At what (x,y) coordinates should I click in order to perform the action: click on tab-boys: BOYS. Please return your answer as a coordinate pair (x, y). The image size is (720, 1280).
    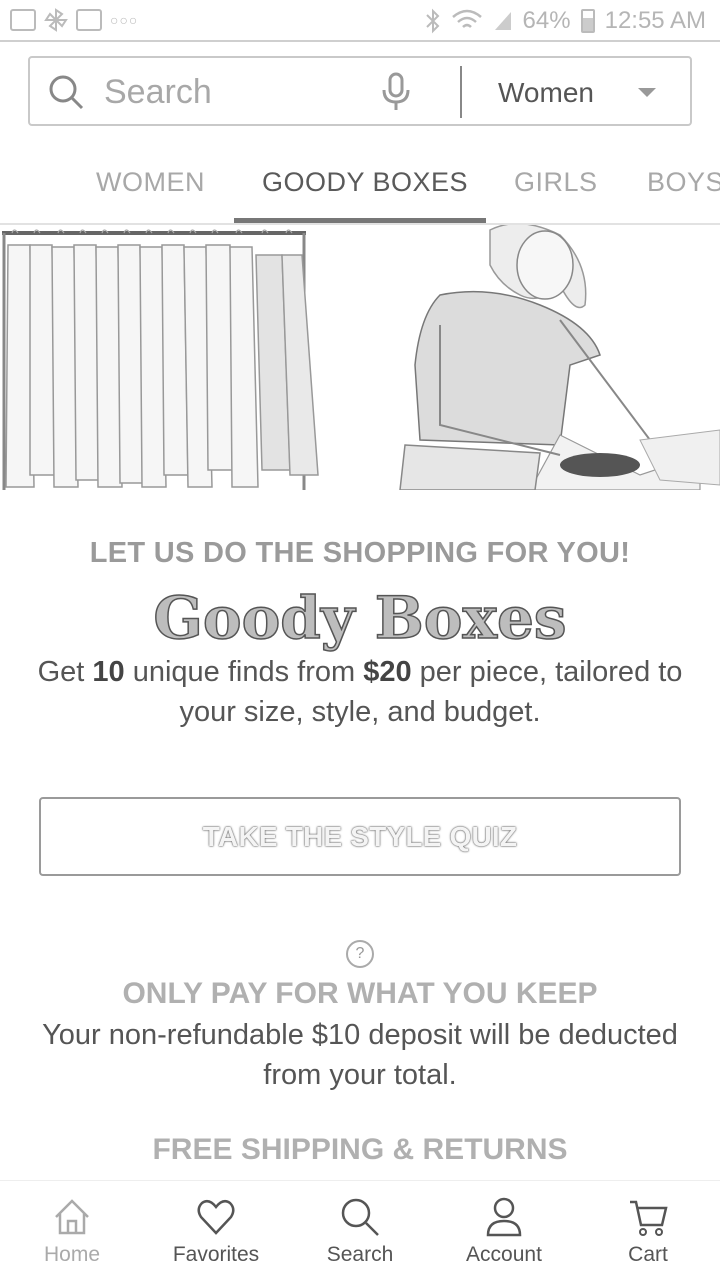
    Looking at the image, I should click on (683, 182).